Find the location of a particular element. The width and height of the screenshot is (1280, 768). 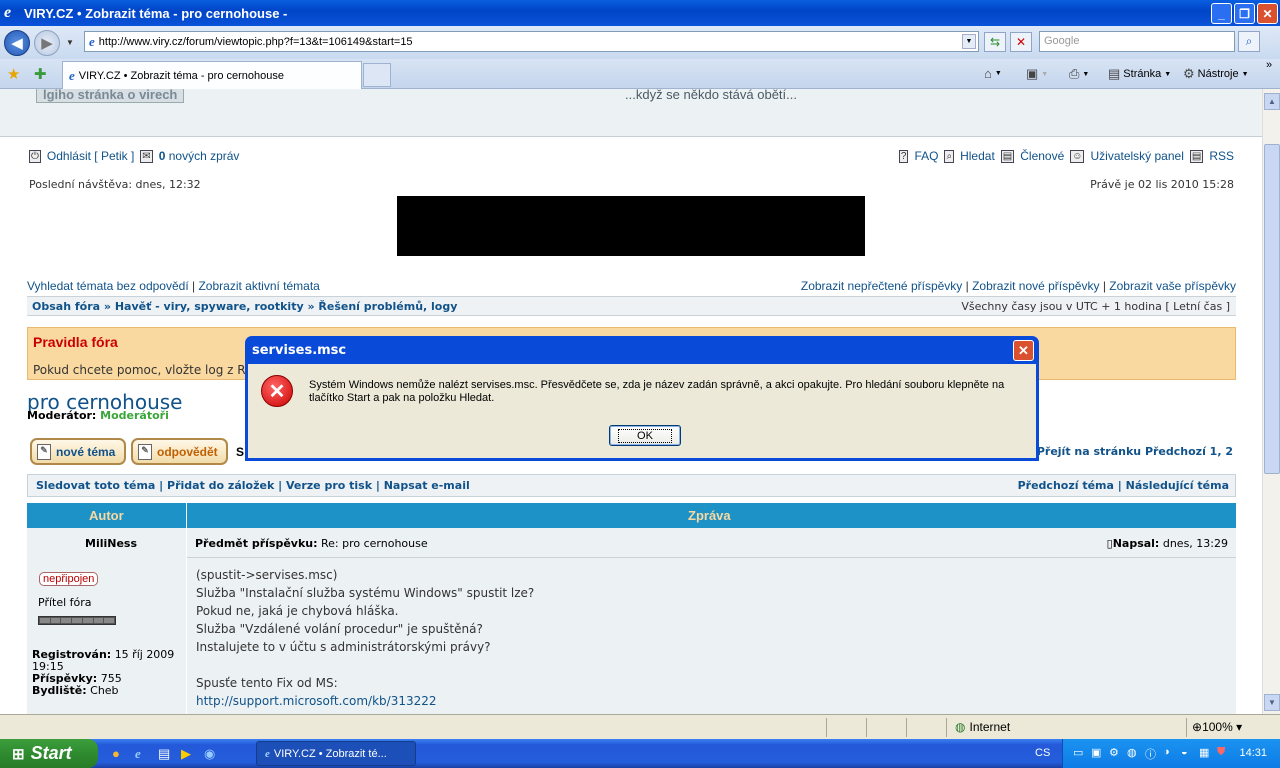

user-panel-link: Uživatelský panel is located at coordinates (1136, 156).